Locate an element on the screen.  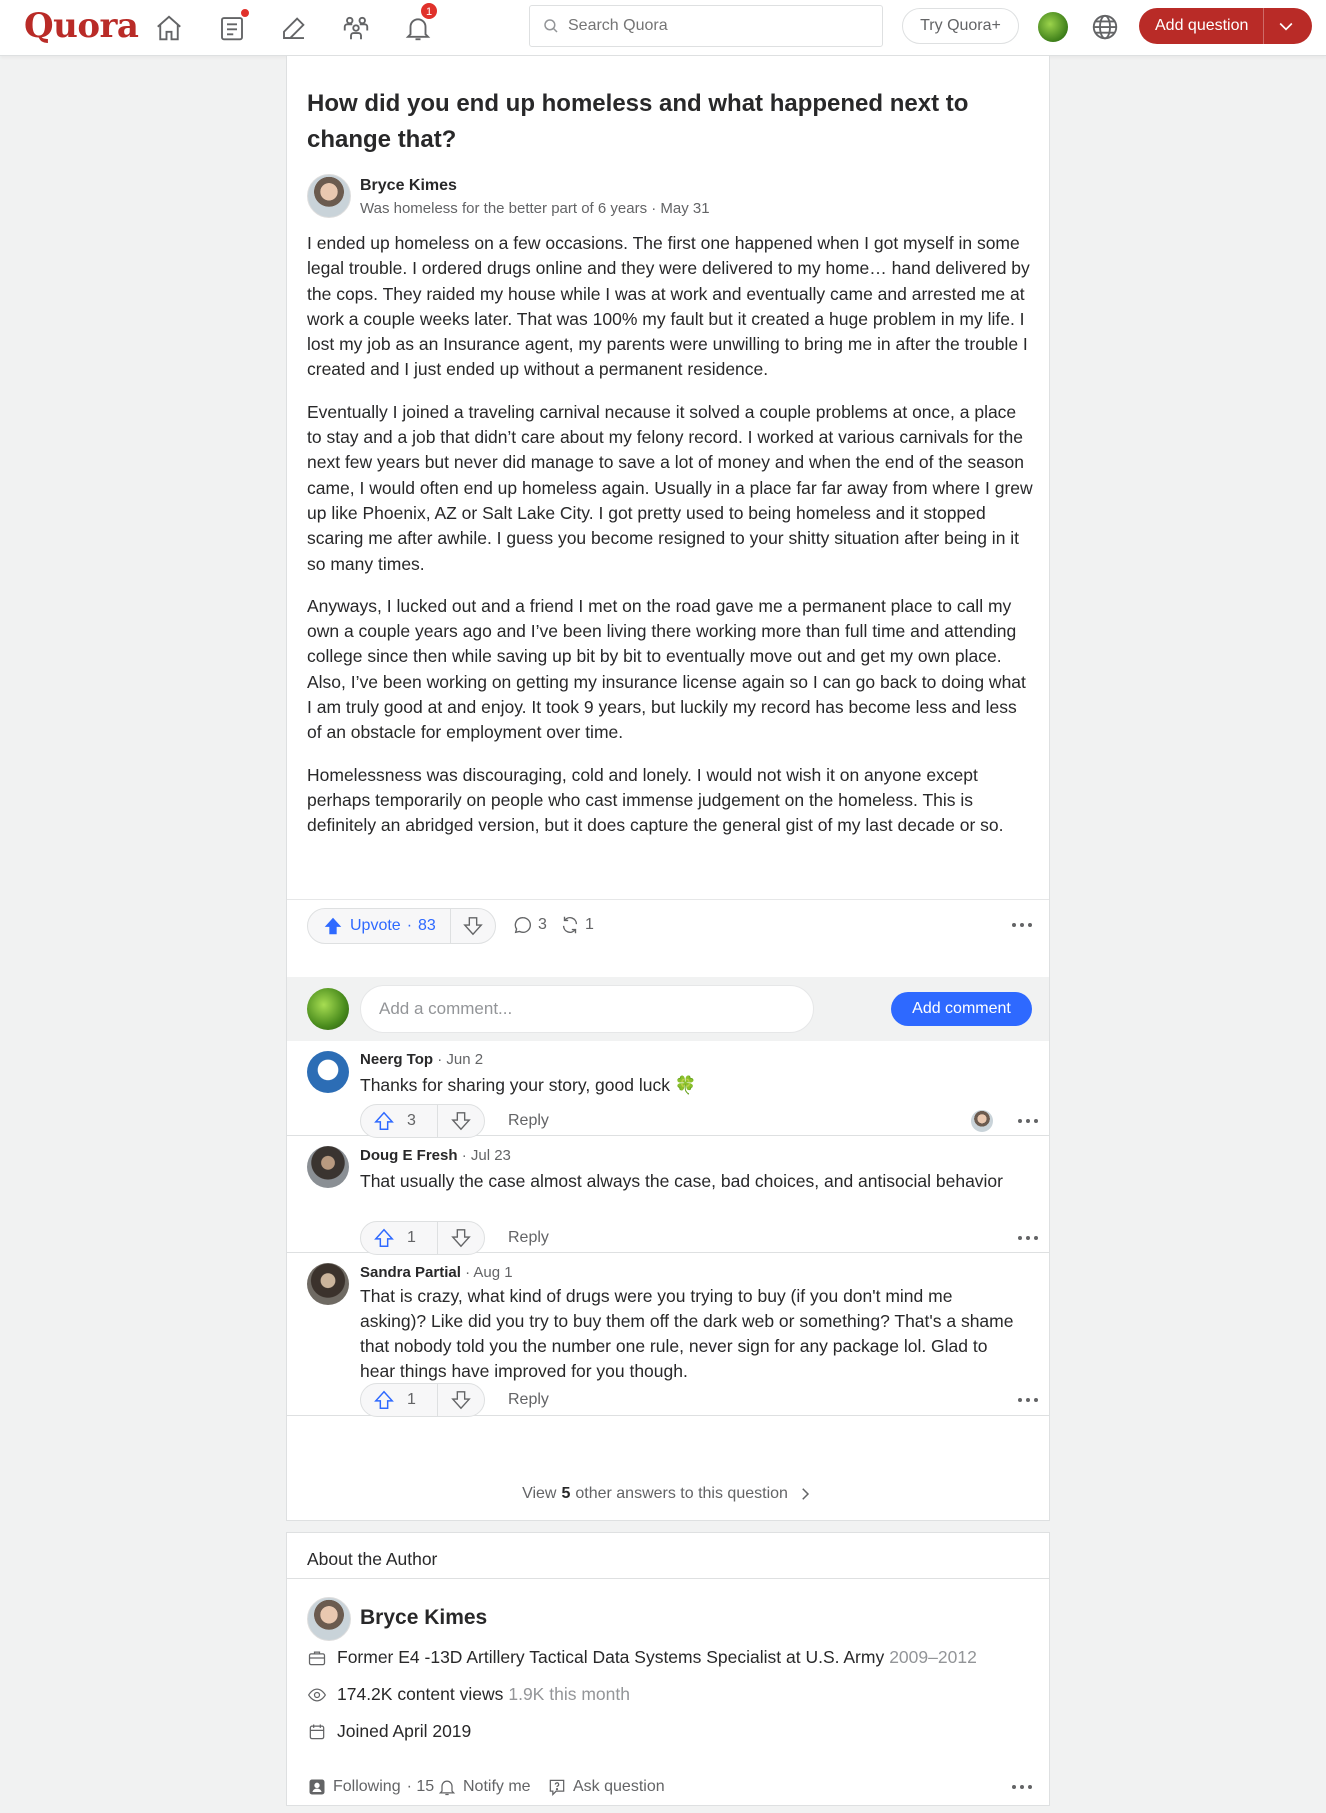
comment-header: Doug E Fresh · Jul 23 is located at coordinates (435, 1155).